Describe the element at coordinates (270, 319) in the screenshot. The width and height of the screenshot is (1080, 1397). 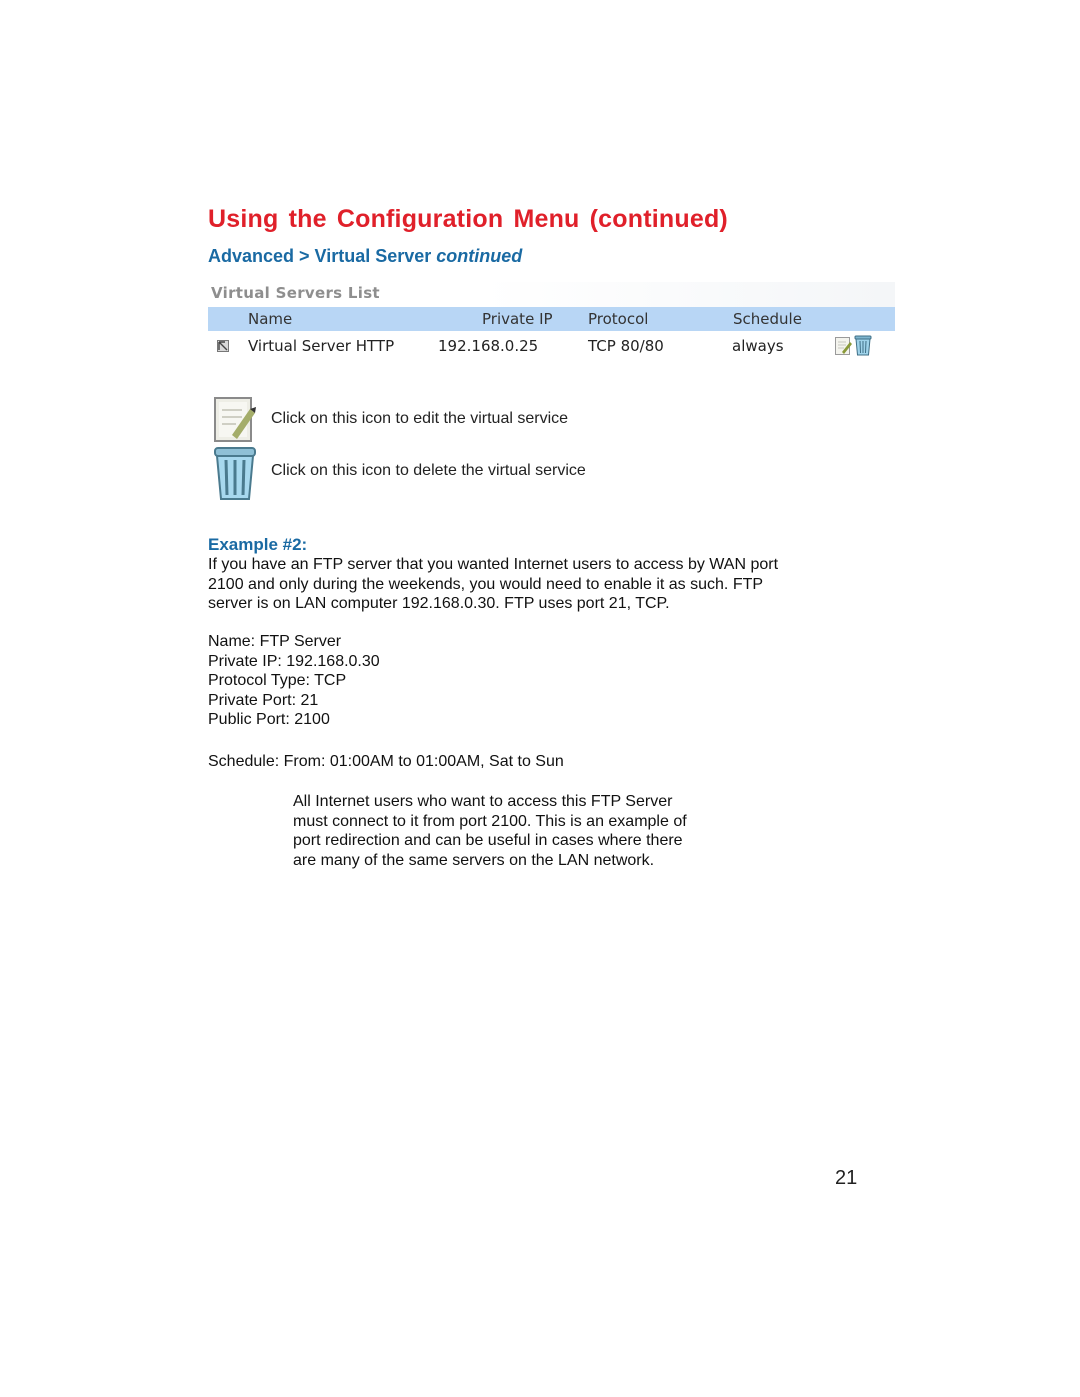
I see `column-header-name: Name` at that location.